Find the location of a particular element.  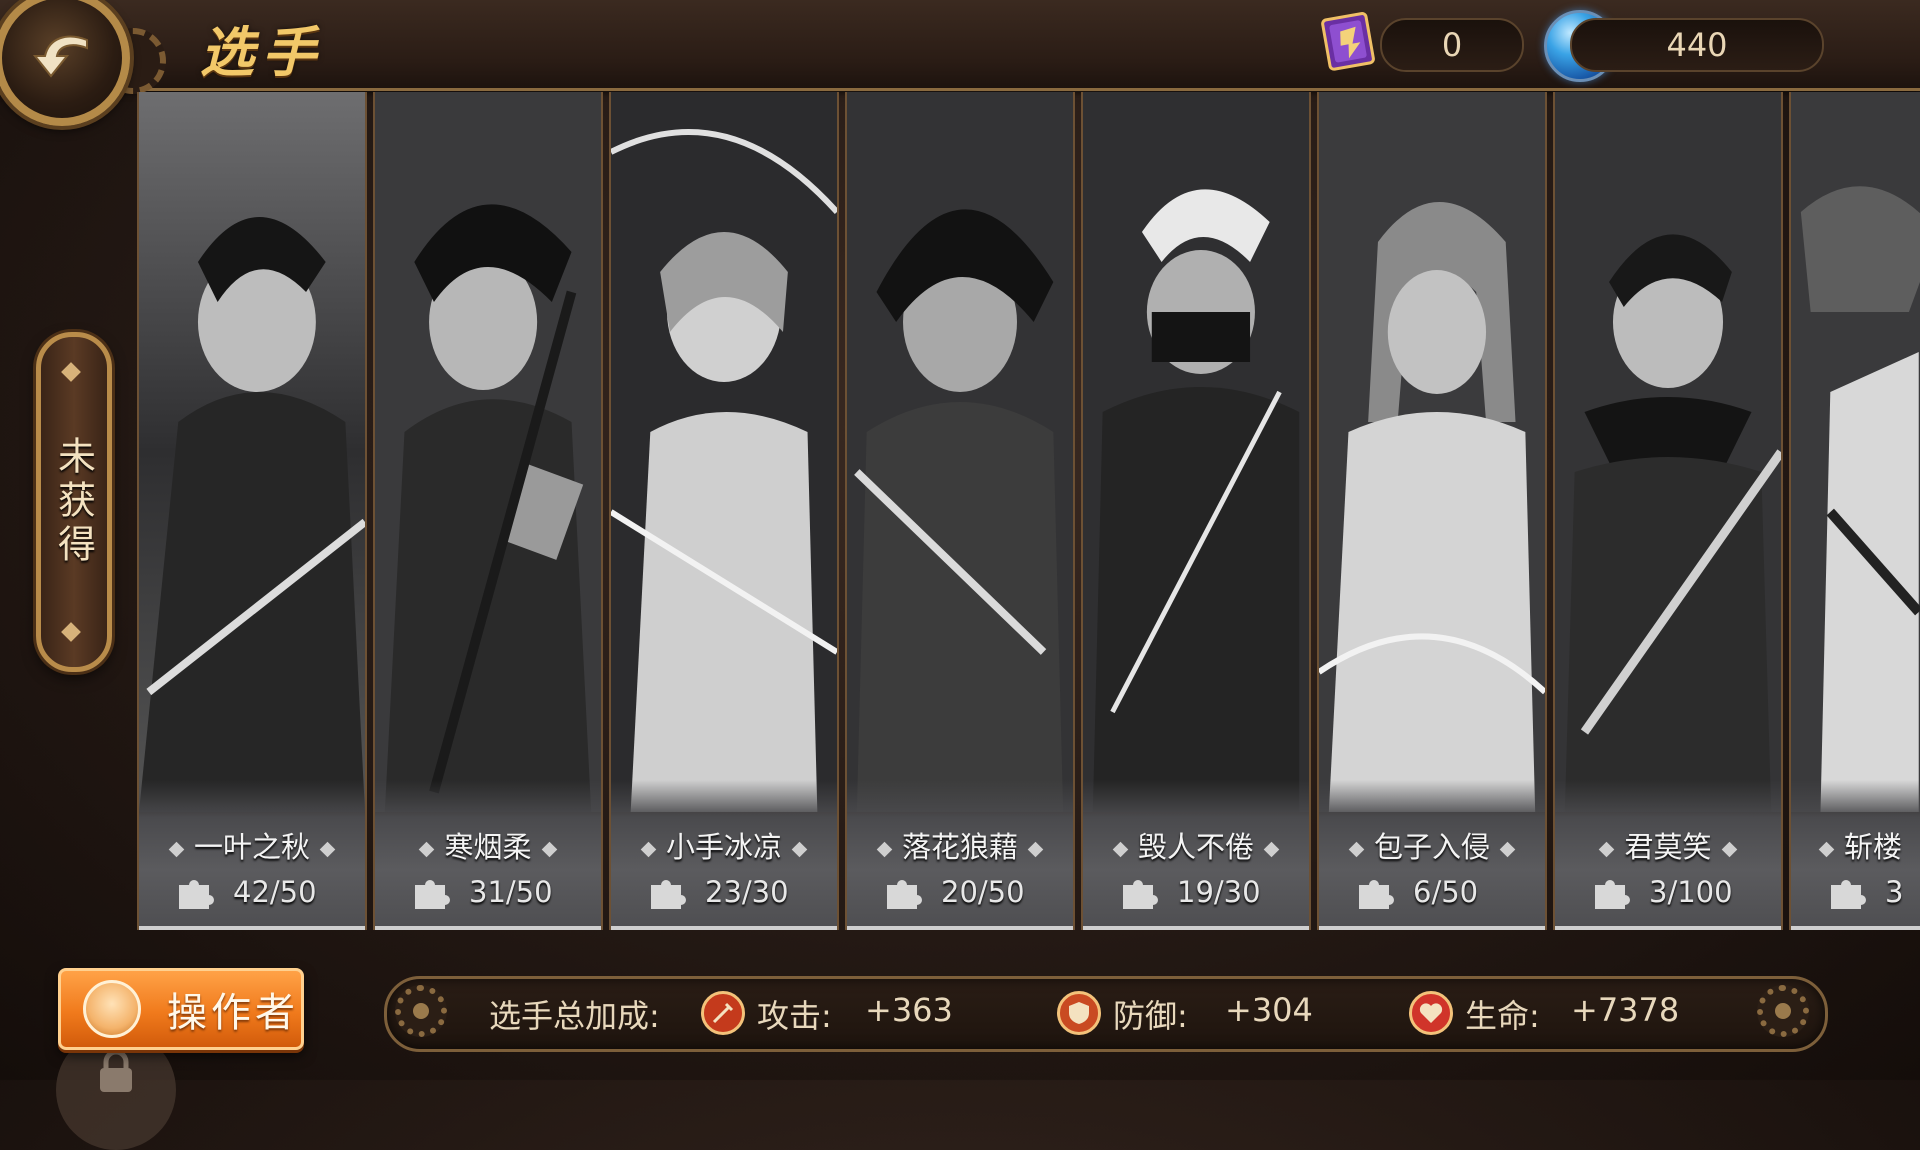

card-fragment-counter: 20/50 is located at coordinates (954, 892).